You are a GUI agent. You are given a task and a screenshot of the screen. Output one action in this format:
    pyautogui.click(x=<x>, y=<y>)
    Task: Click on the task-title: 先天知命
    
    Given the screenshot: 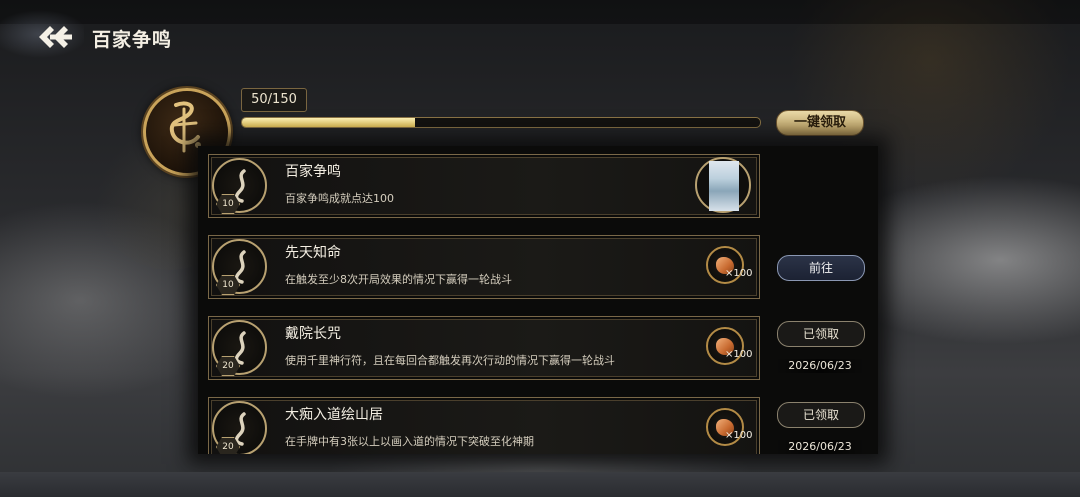 What is the action you would take?
    pyautogui.click(x=313, y=253)
    